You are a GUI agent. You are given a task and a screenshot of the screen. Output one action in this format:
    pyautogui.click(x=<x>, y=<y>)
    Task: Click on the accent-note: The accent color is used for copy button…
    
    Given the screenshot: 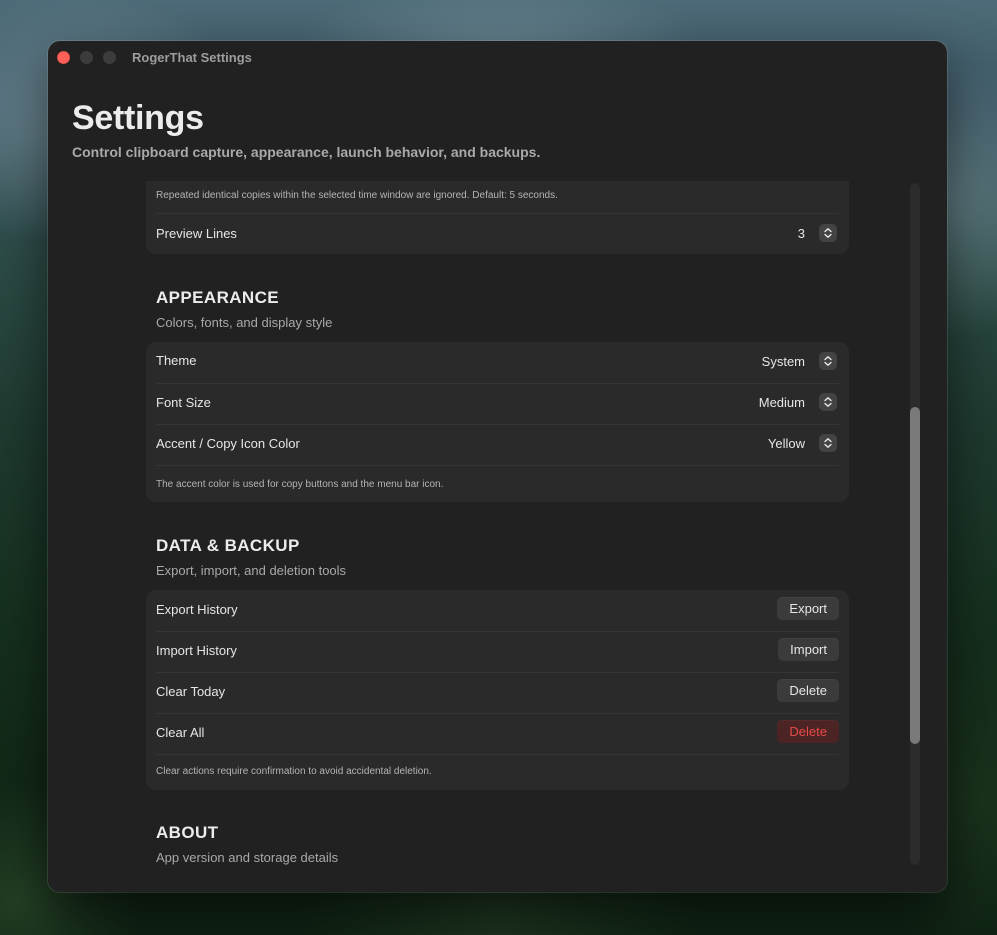 What is the action you would take?
    pyautogui.click(x=300, y=484)
    